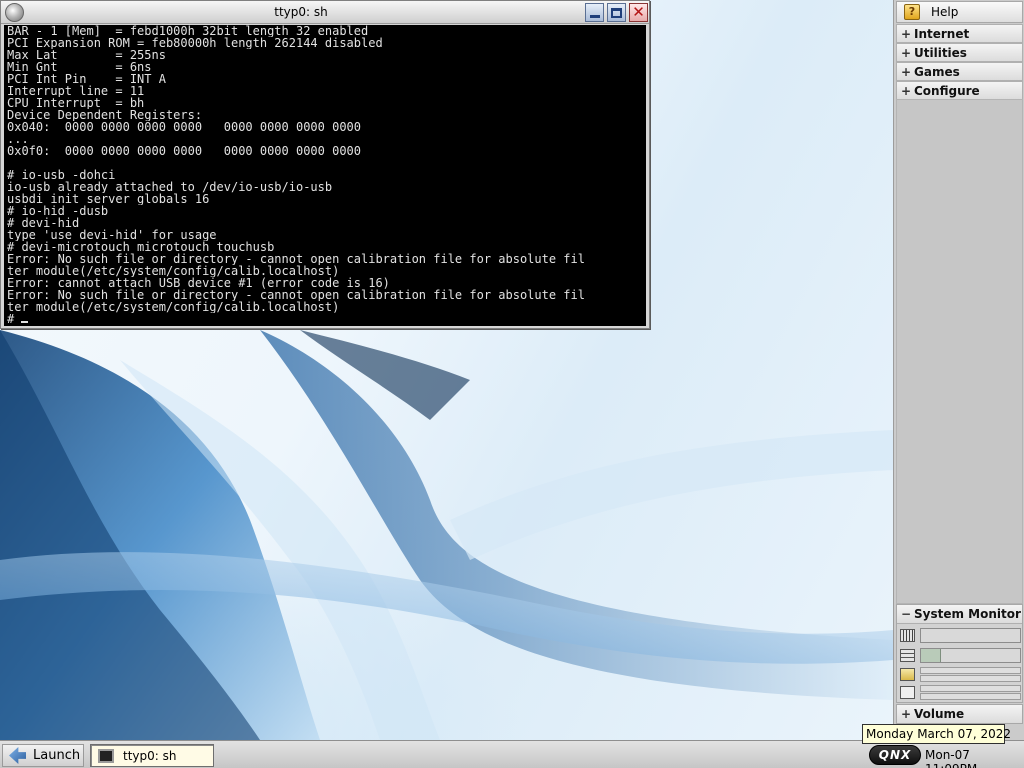  Describe the element at coordinates (76, 103) in the screenshot. I see `terminal-line: CPU Interrupt = bh` at that location.